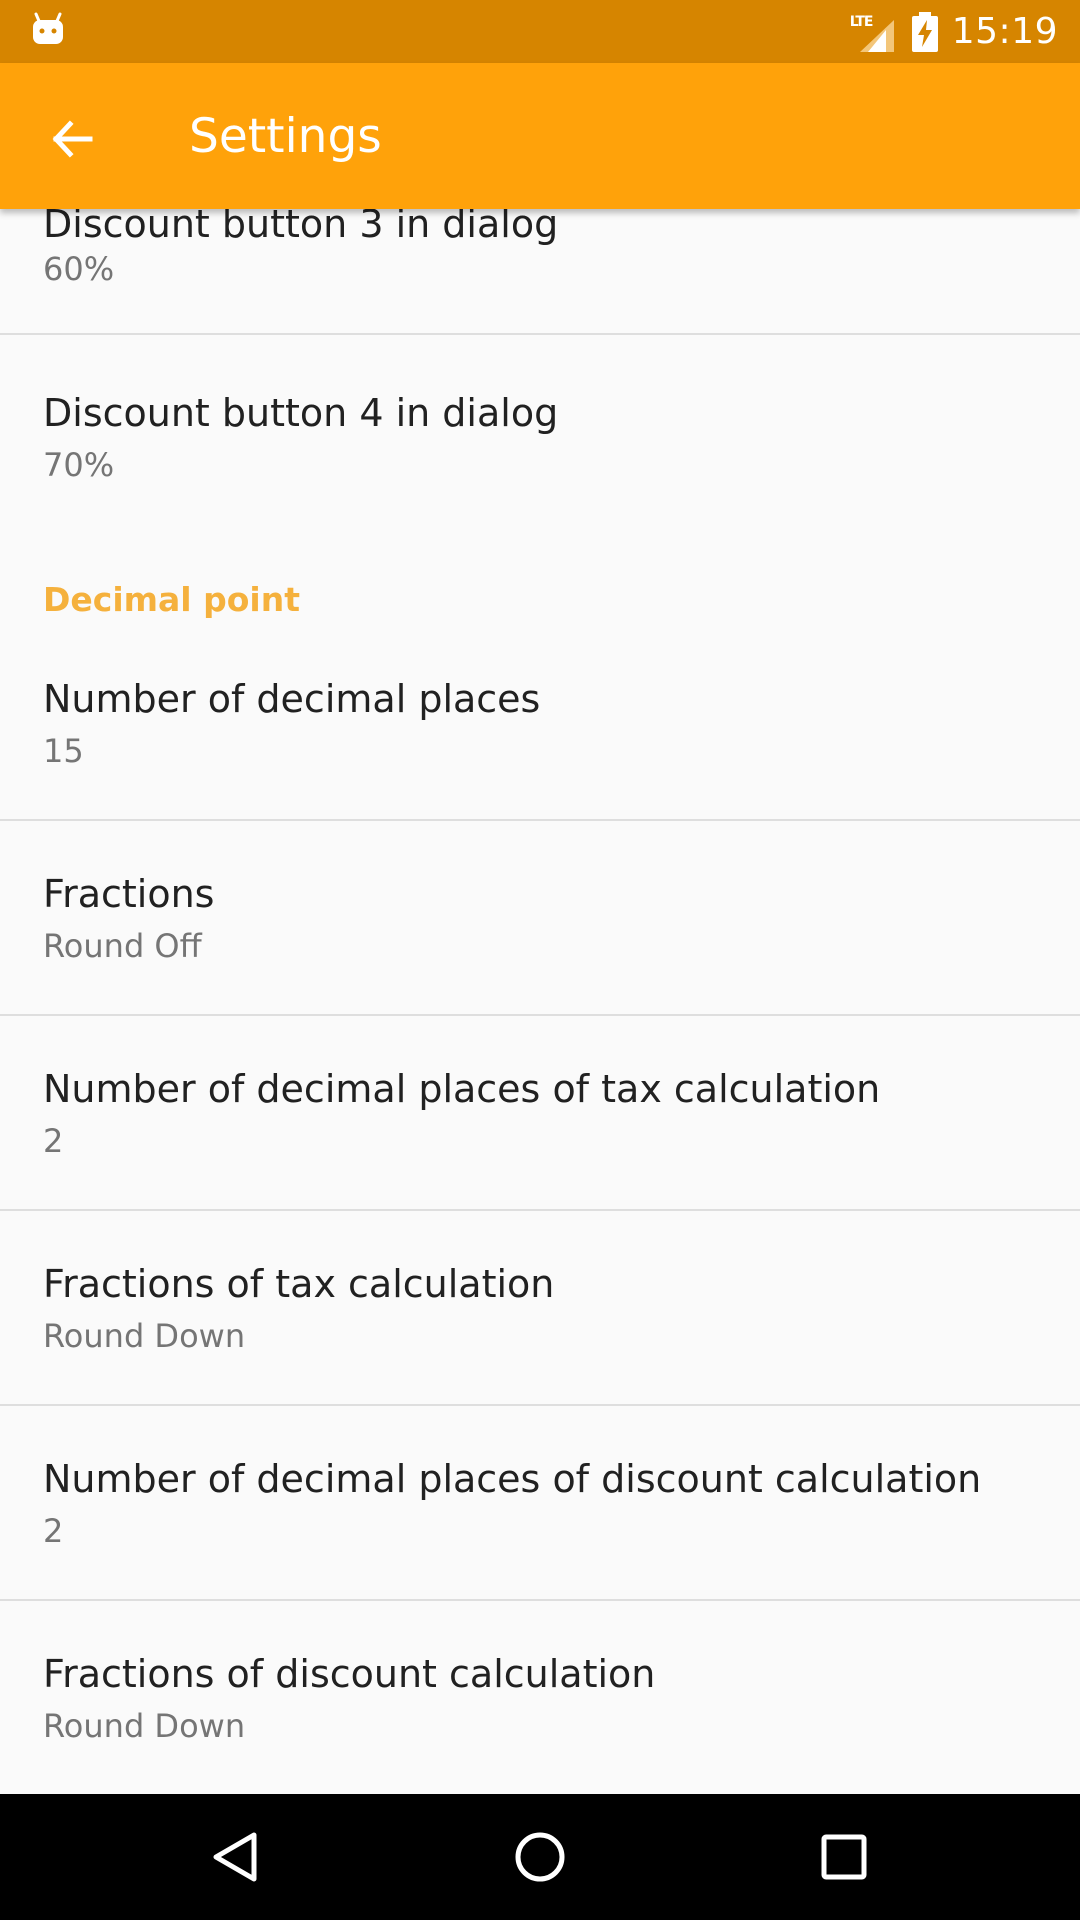 Image resolution: width=1080 pixels, height=1920 pixels. Describe the element at coordinates (292, 699) in the screenshot. I see `pref-title: Number of decimal places` at that location.